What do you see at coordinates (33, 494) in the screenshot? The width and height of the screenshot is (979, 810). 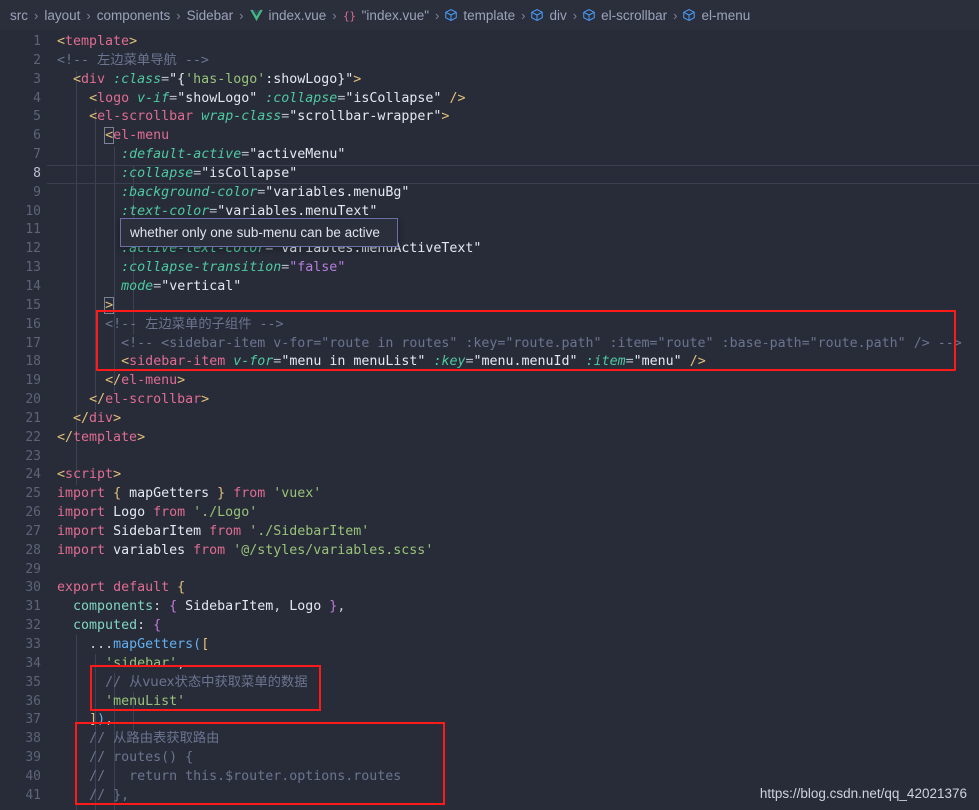 I see `line-number: 25` at bounding box center [33, 494].